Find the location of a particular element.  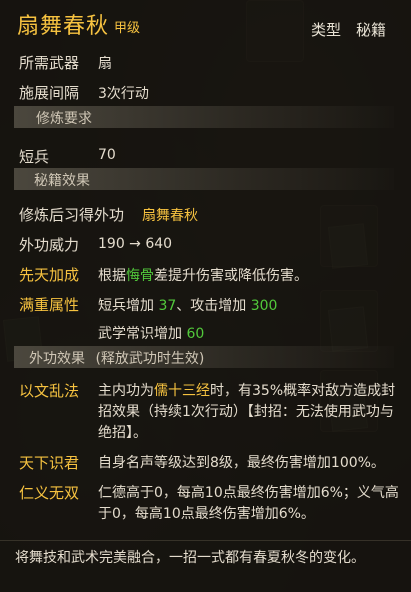

item-title: 扇舞春秋 is located at coordinates (63, 26).